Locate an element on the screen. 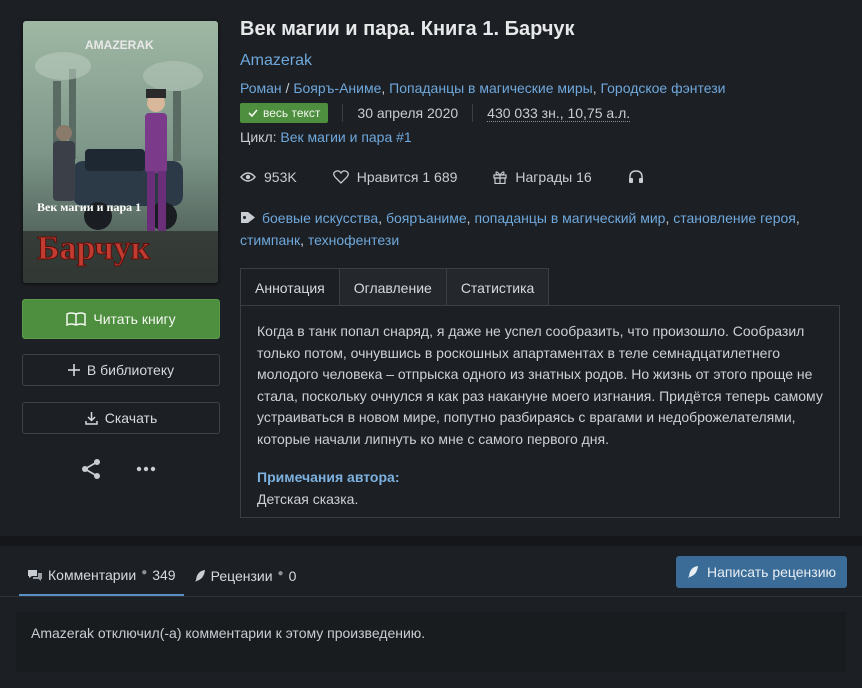 The image size is (862, 688). tab-reviews-label: Рецензии is located at coordinates (241, 576).